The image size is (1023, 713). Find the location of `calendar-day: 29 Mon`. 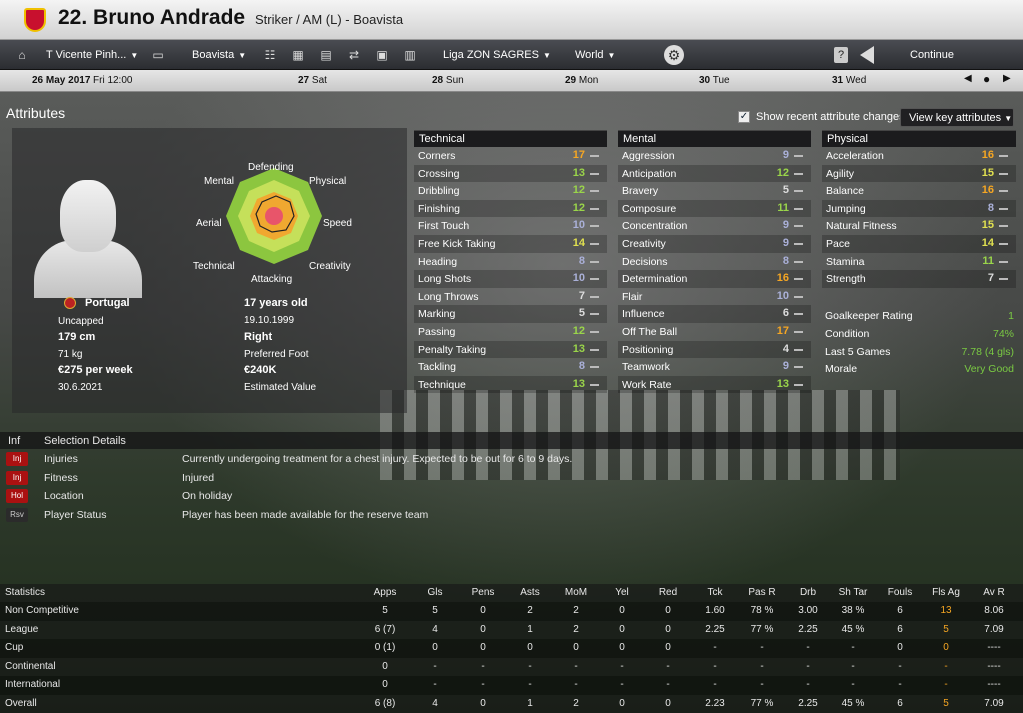

calendar-day: 29 Mon is located at coordinates (581, 80).